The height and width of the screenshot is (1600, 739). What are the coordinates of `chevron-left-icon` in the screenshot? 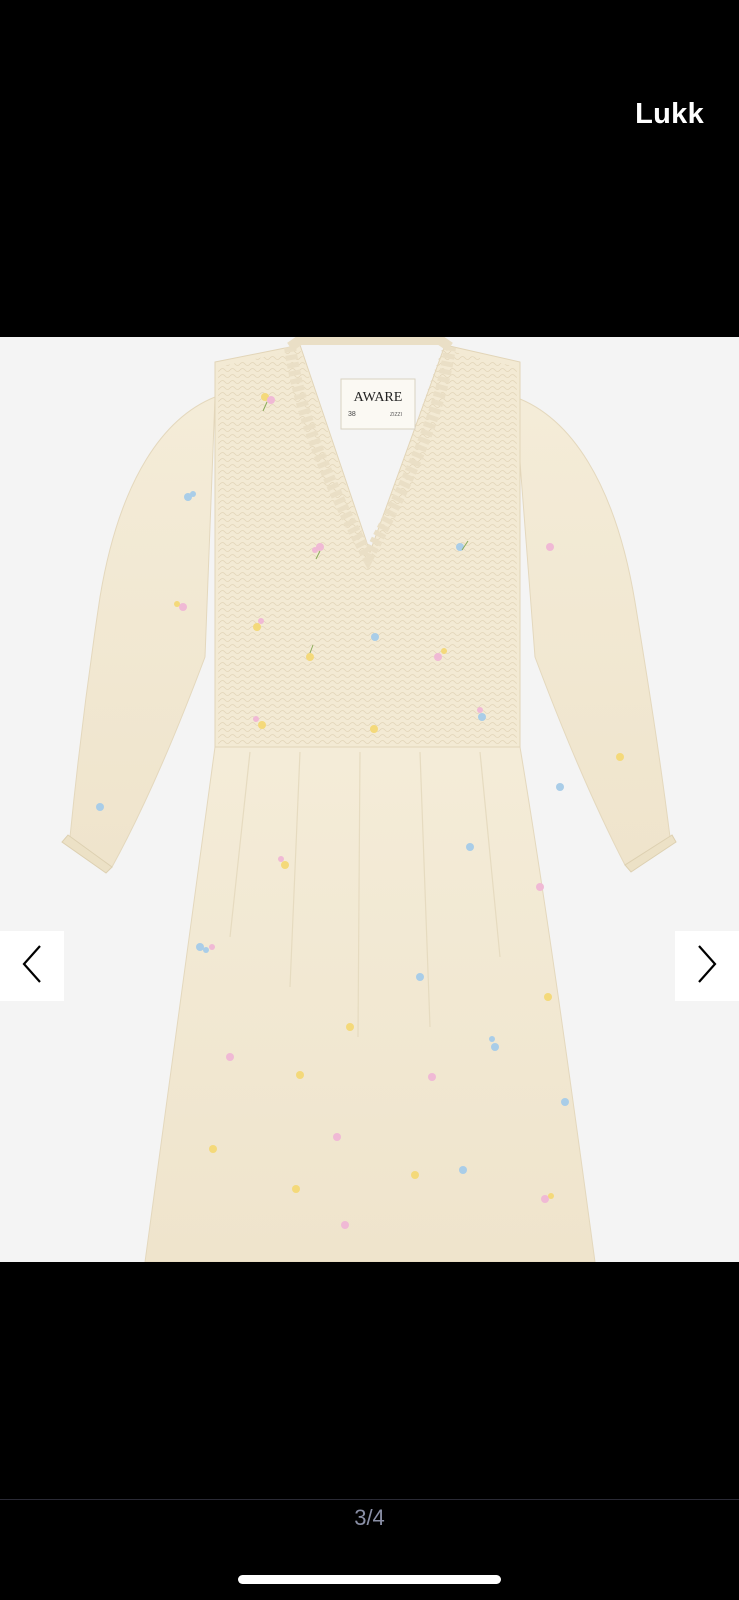 It's located at (32, 966).